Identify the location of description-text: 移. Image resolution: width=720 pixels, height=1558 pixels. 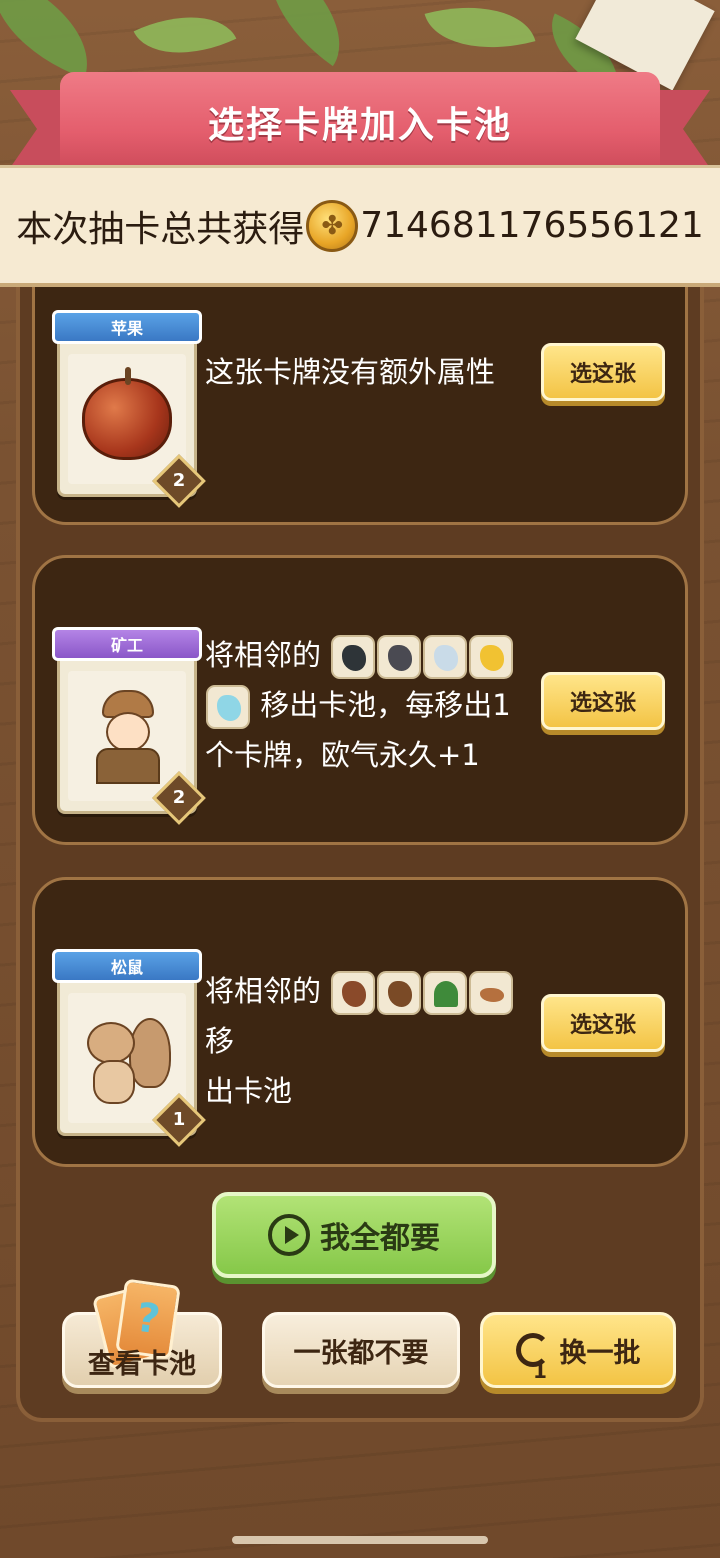
(220, 1041).